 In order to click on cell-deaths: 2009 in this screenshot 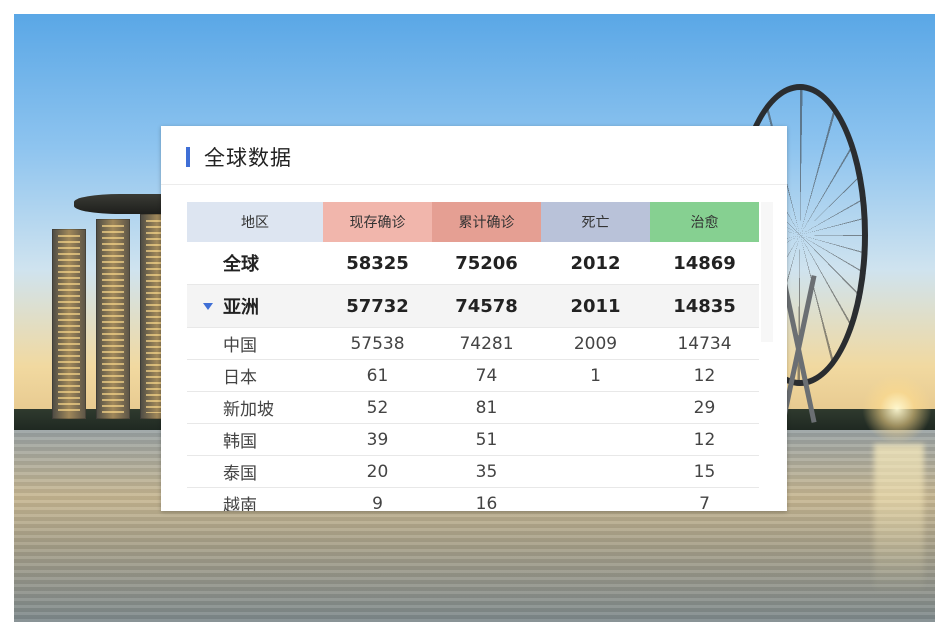, I will do `click(595, 343)`.